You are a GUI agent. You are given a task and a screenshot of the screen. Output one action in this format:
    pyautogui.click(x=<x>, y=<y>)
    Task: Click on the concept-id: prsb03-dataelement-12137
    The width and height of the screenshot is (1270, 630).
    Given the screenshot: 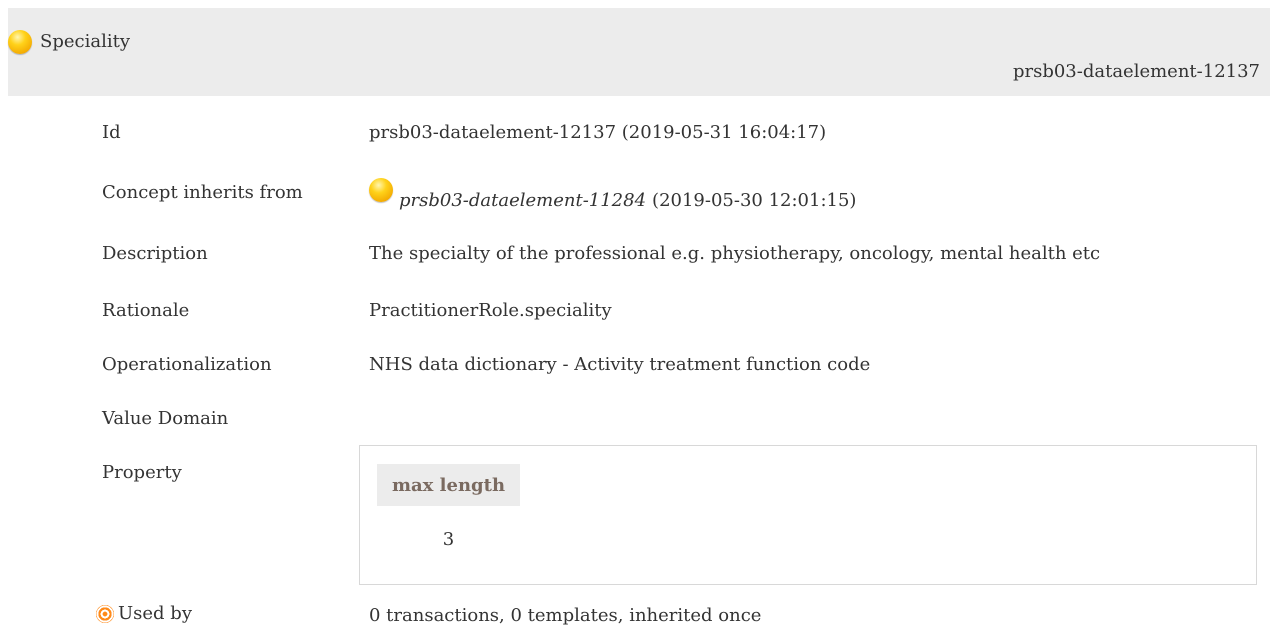 What is the action you would take?
    pyautogui.click(x=1136, y=71)
    